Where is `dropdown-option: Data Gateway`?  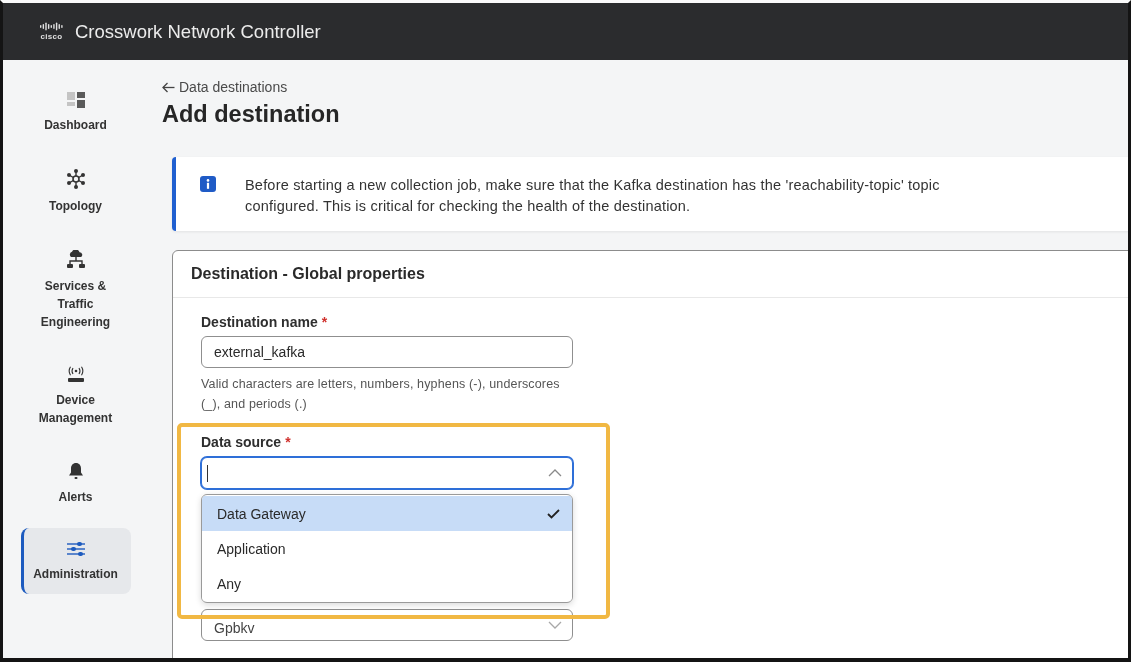
dropdown-option: Data Gateway is located at coordinates (387, 513).